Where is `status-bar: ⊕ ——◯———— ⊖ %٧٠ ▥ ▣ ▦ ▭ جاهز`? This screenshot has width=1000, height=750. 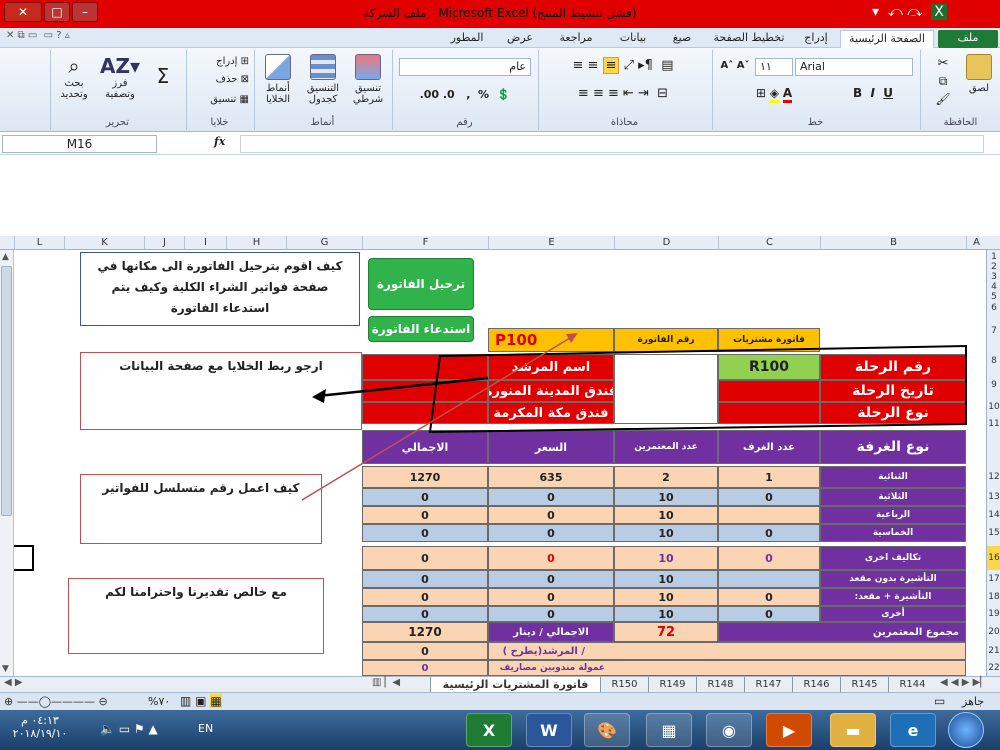
status-bar: ⊕ ——◯———— ⊖ %٧٠ ▥ ▣ ▦ ▭ جاهز is located at coordinates (500, 701).